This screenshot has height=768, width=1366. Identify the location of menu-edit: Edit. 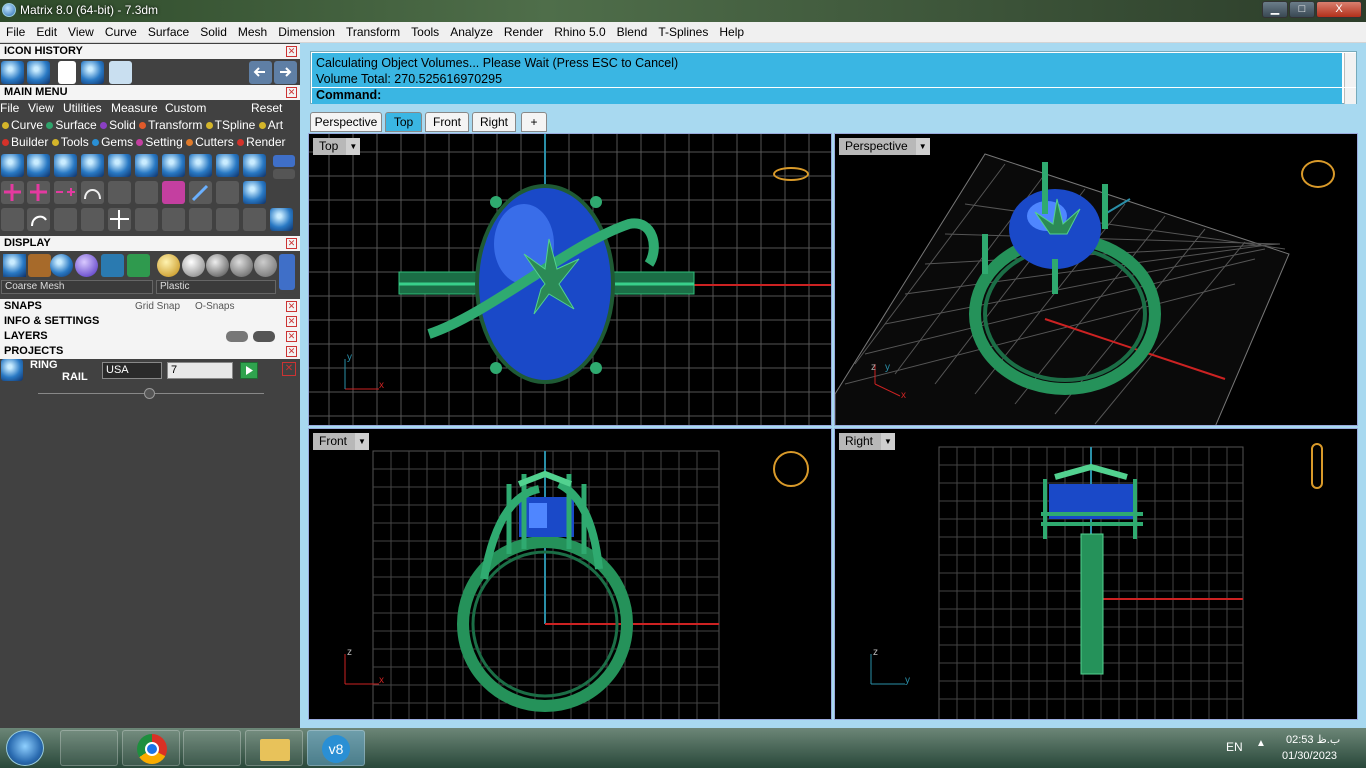
(46, 30).